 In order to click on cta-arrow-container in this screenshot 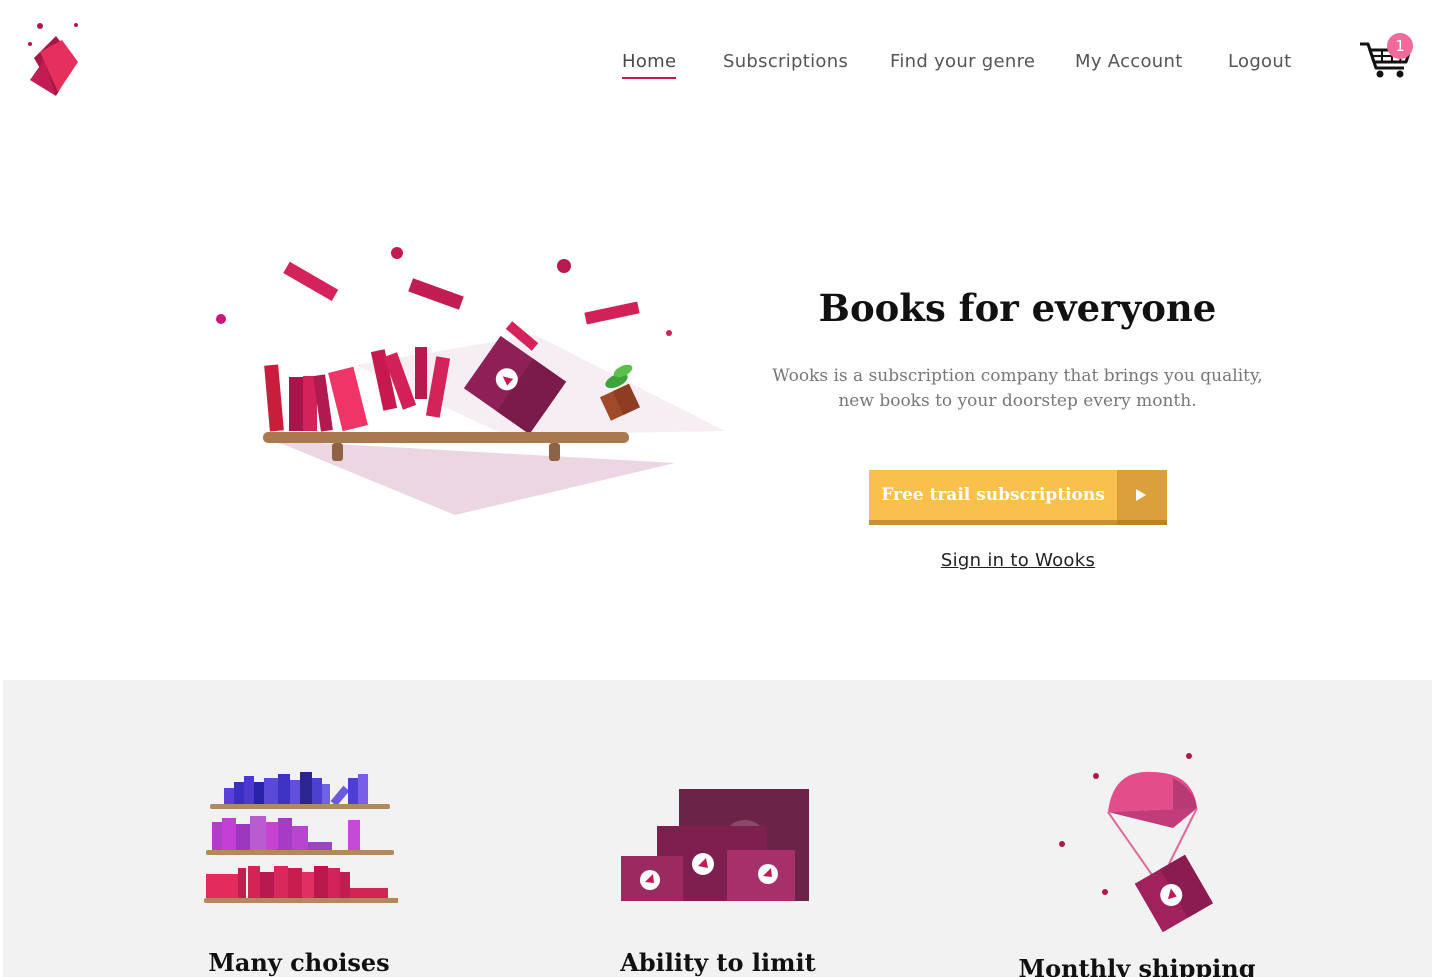, I will do `click(1142, 497)`.